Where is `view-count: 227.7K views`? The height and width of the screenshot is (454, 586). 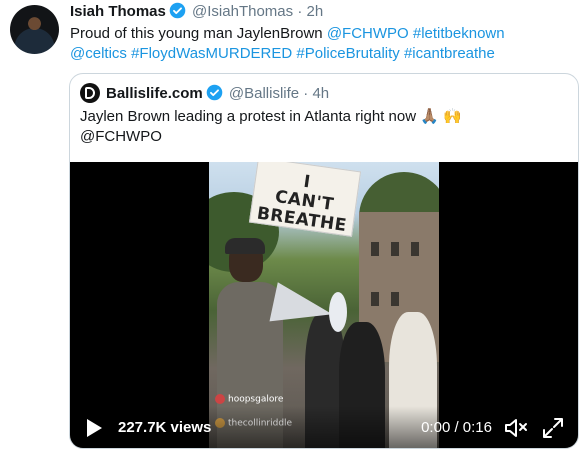
view-count: 227.7K views is located at coordinates (165, 427).